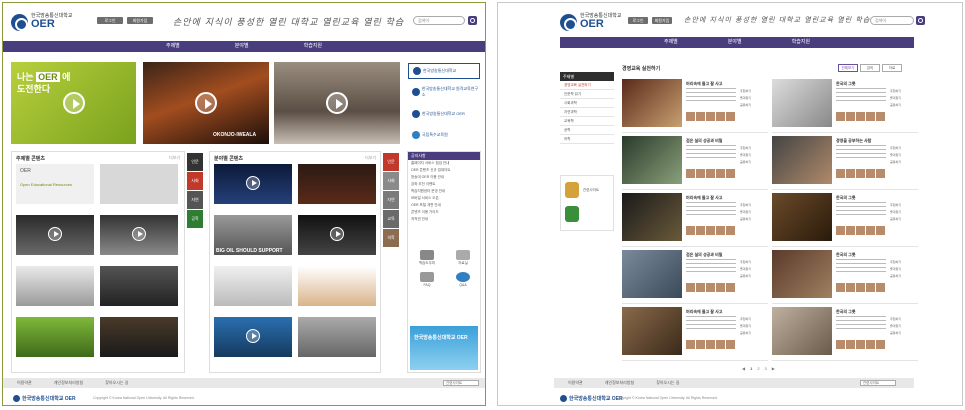 This screenshot has height=410, width=965. I want to click on sidebar-item: 인문학 읽기, so click(587, 94).